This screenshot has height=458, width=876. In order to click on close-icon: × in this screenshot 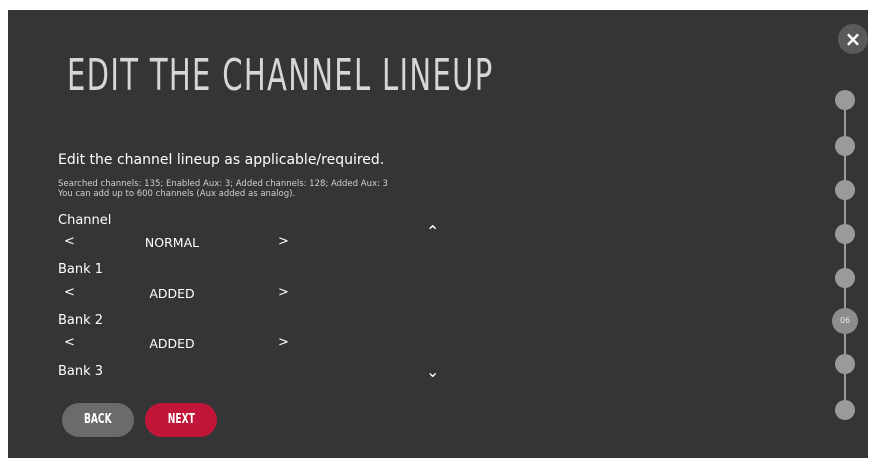, I will do `click(853, 39)`.